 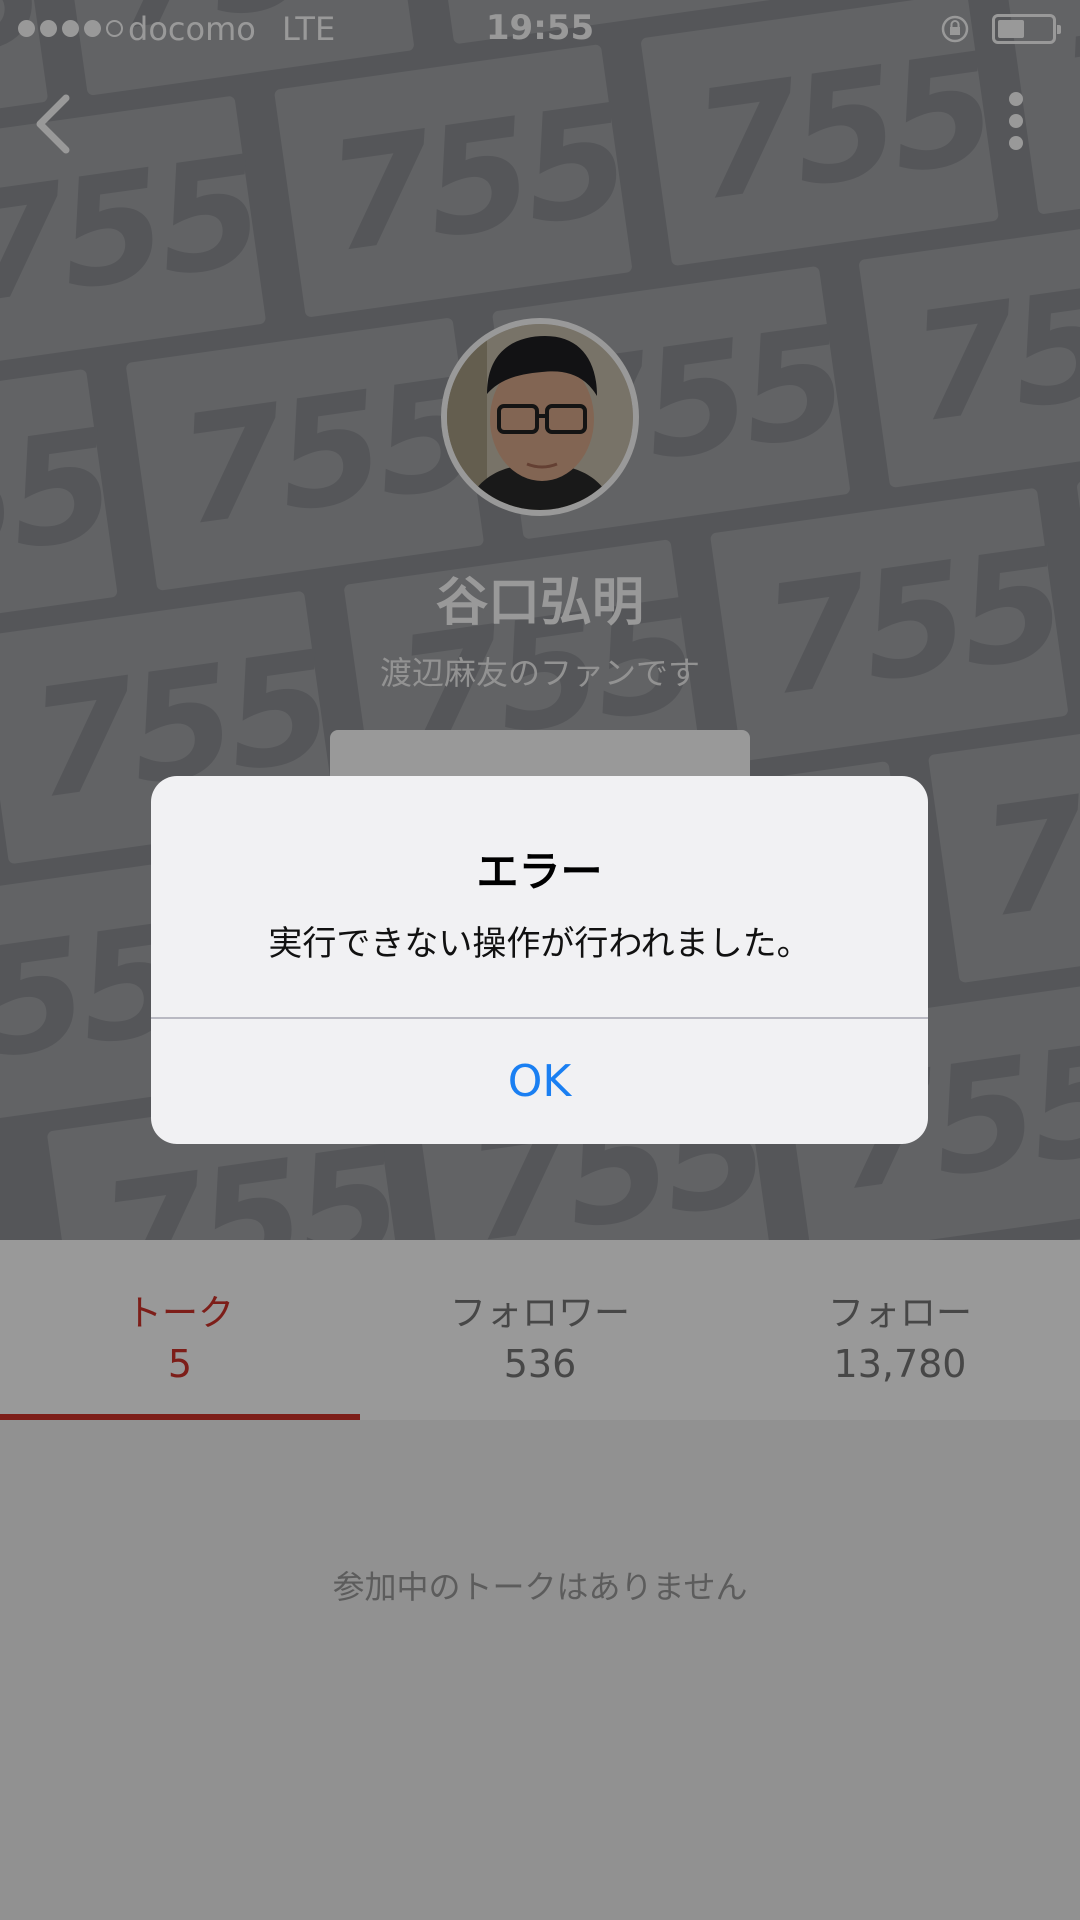 I want to click on alert-message: 実行できない操作が行われました。, so click(x=539, y=944).